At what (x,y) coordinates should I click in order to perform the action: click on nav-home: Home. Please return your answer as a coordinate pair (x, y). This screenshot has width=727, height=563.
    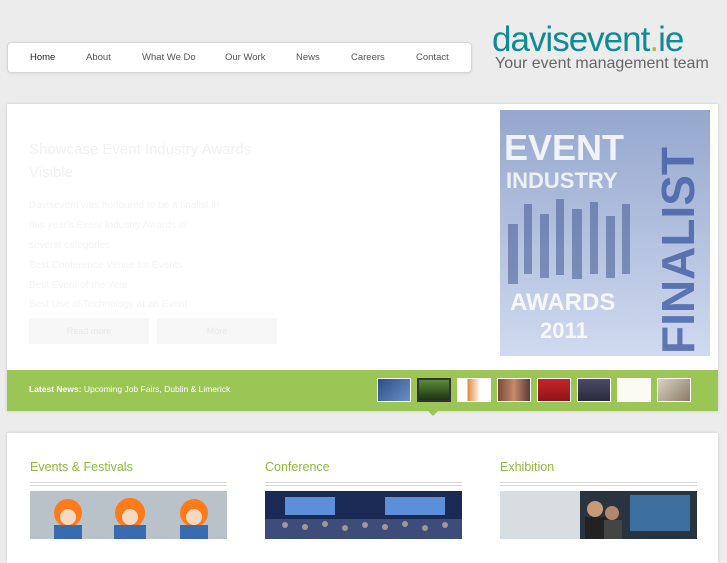
    Looking at the image, I should click on (42, 57).